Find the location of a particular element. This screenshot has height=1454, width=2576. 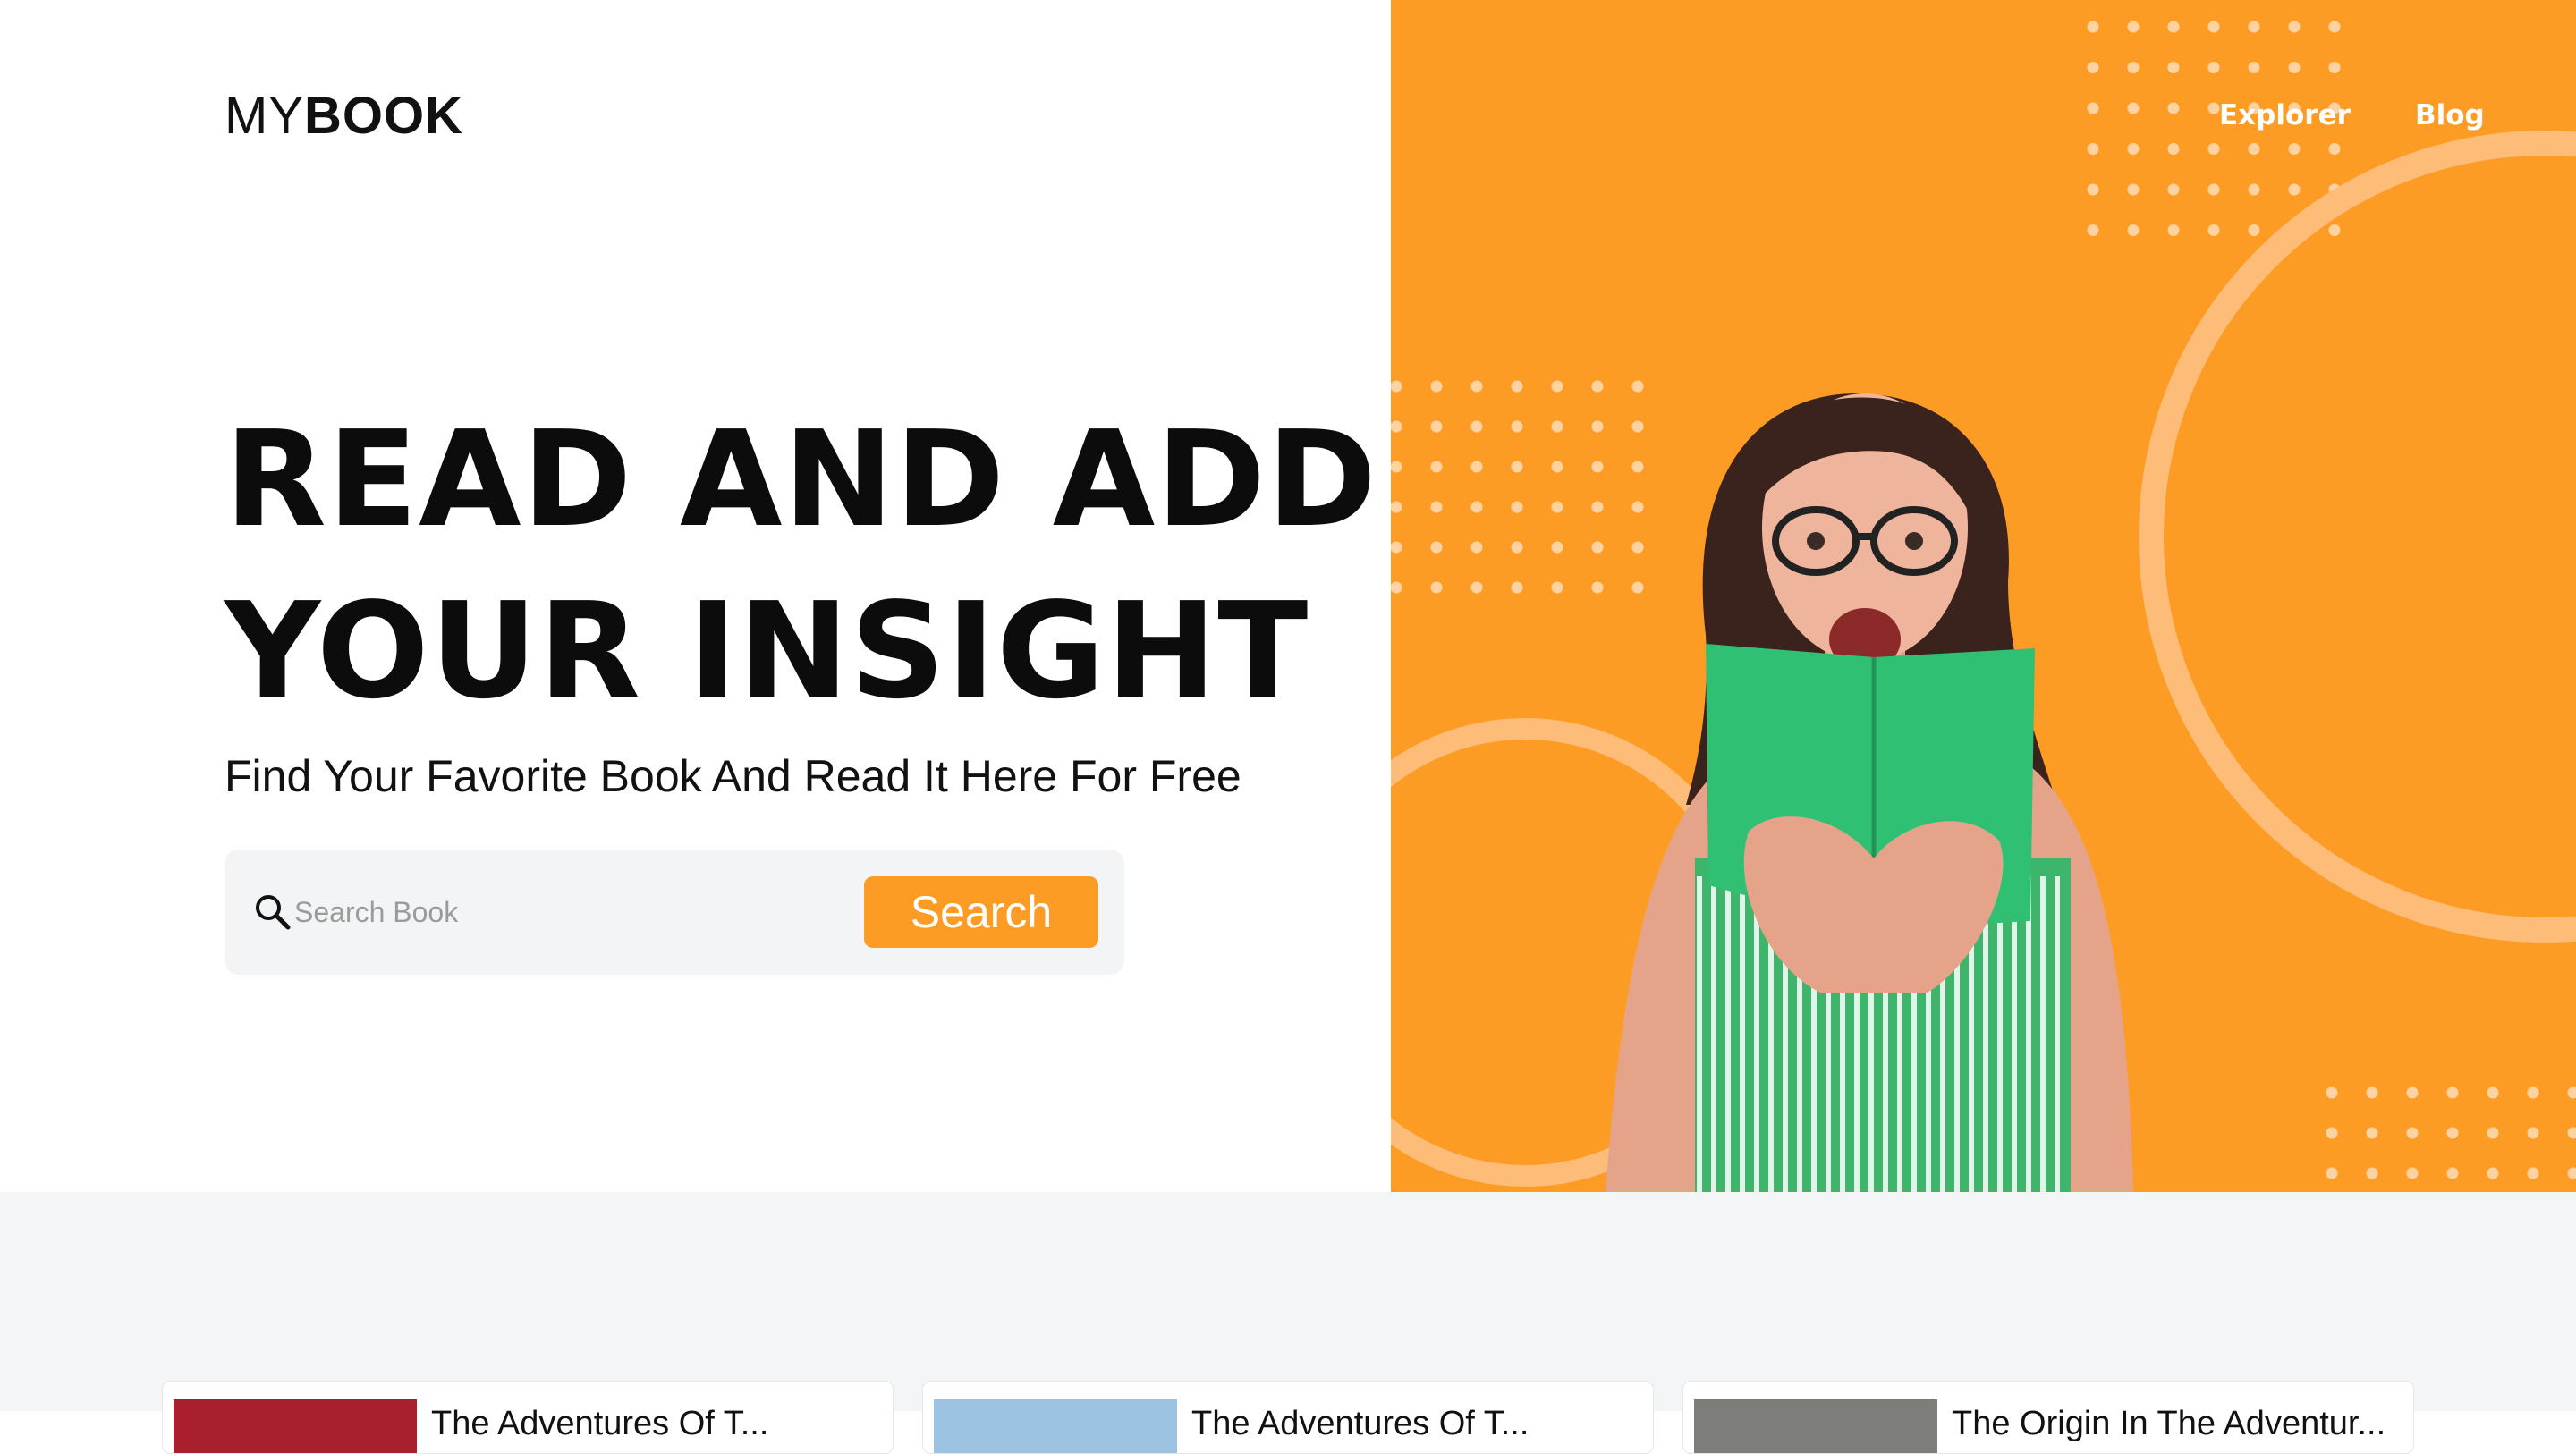

search-bar: Search is located at coordinates (674, 912).